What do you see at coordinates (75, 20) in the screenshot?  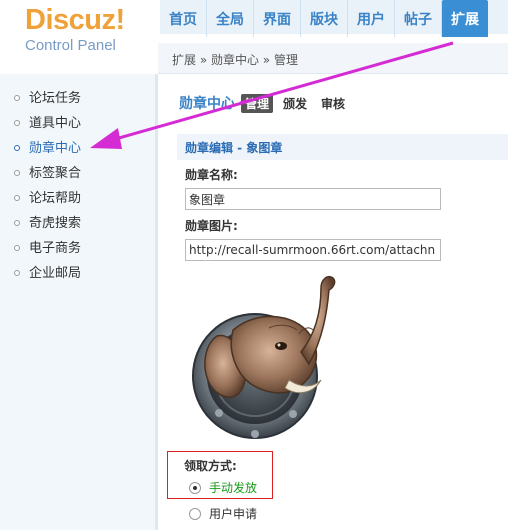 I see `logo-brand: Discuz!` at bounding box center [75, 20].